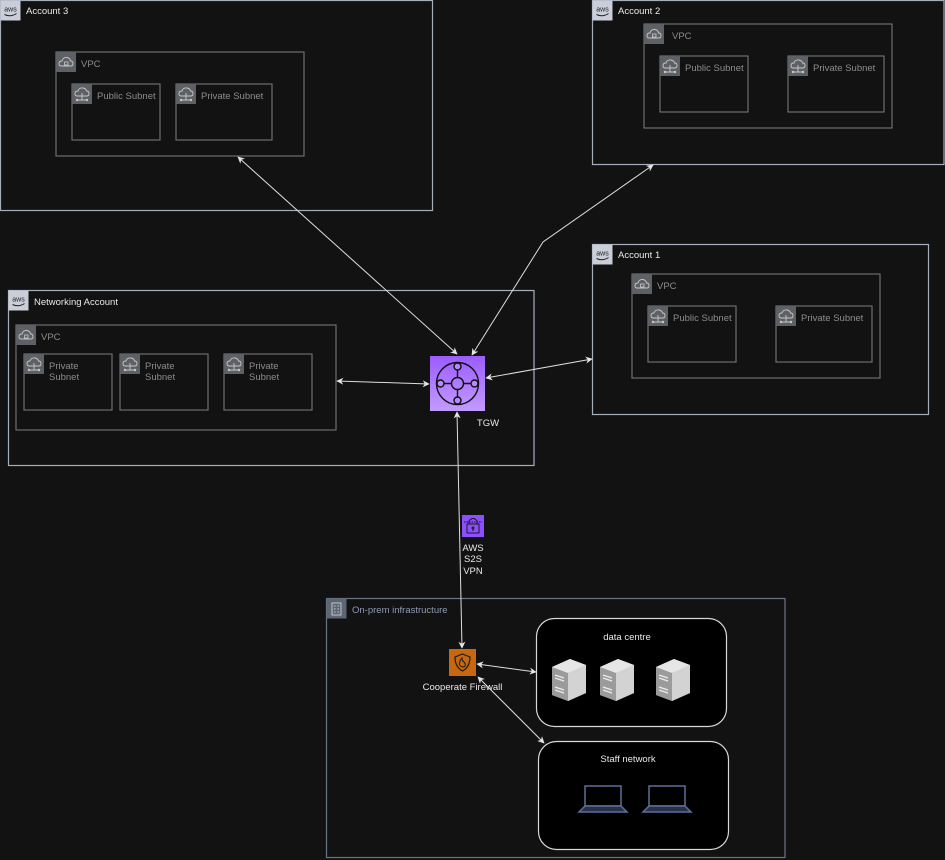  What do you see at coordinates (47, 11) in the screenshot?
I see `account-label: Account 3` at bounding box center [47, 11].